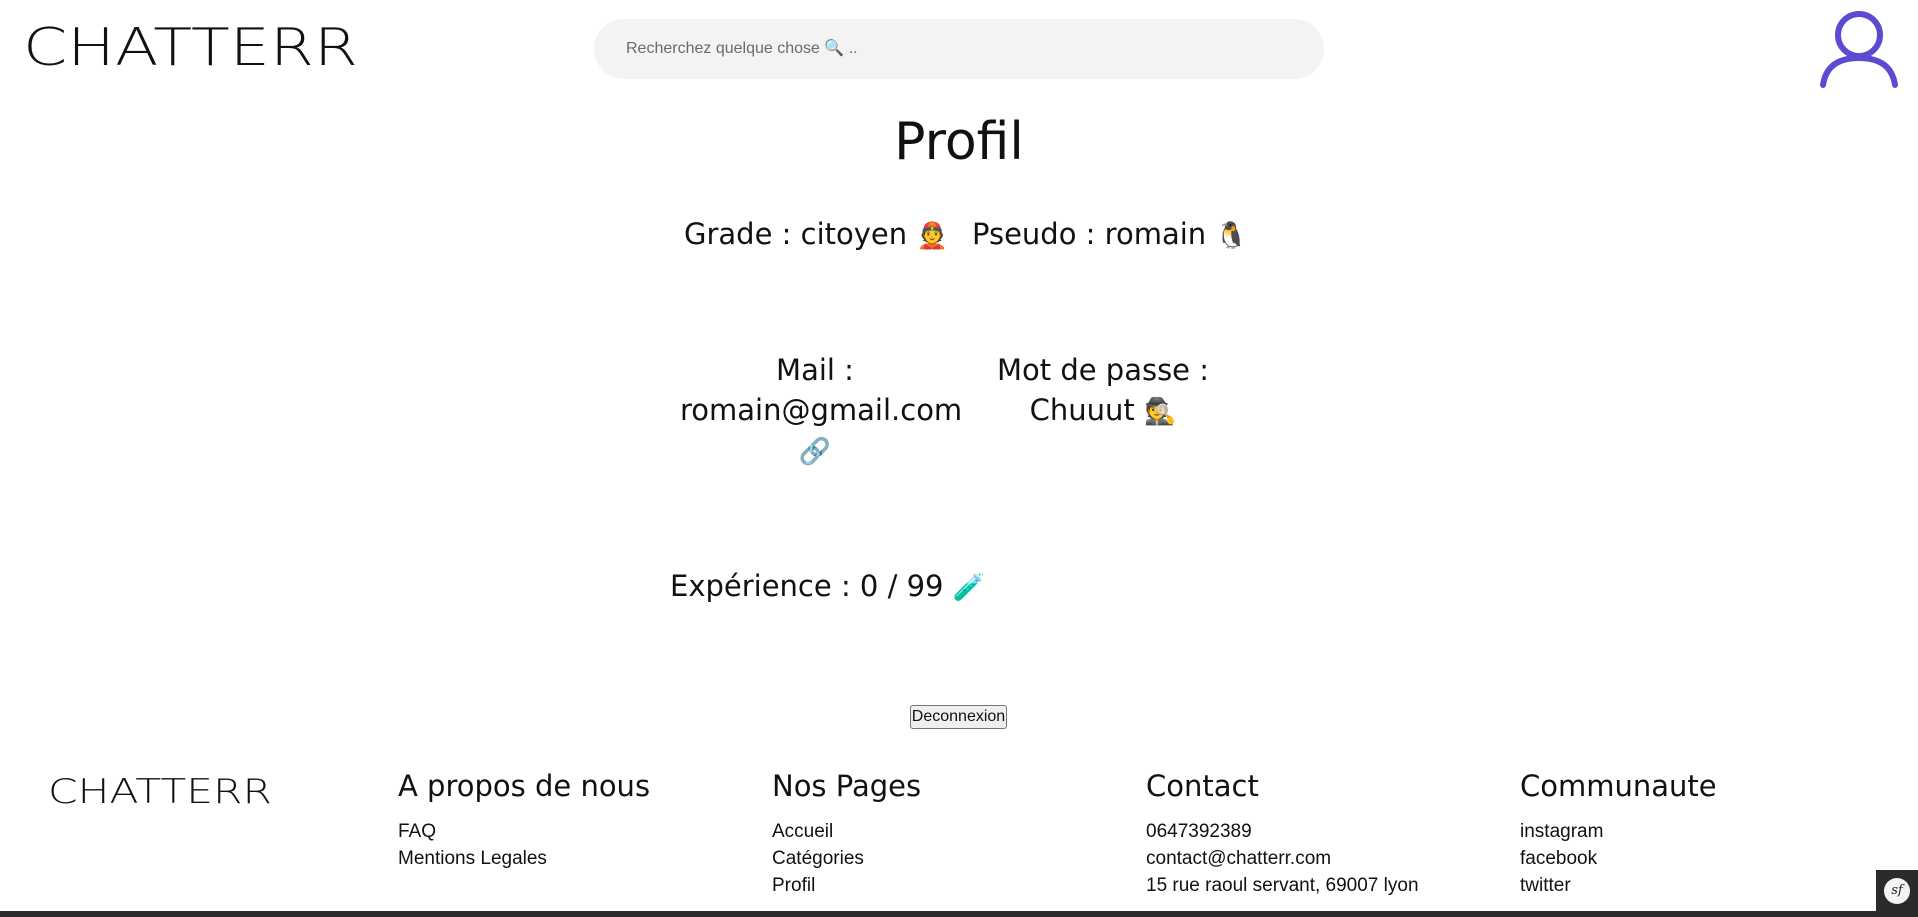 The image size is (1918, 917). Describe the element at coordinates (524, 786) in the screenshot. I see `footer-about-title: A propos de nous` at that location.